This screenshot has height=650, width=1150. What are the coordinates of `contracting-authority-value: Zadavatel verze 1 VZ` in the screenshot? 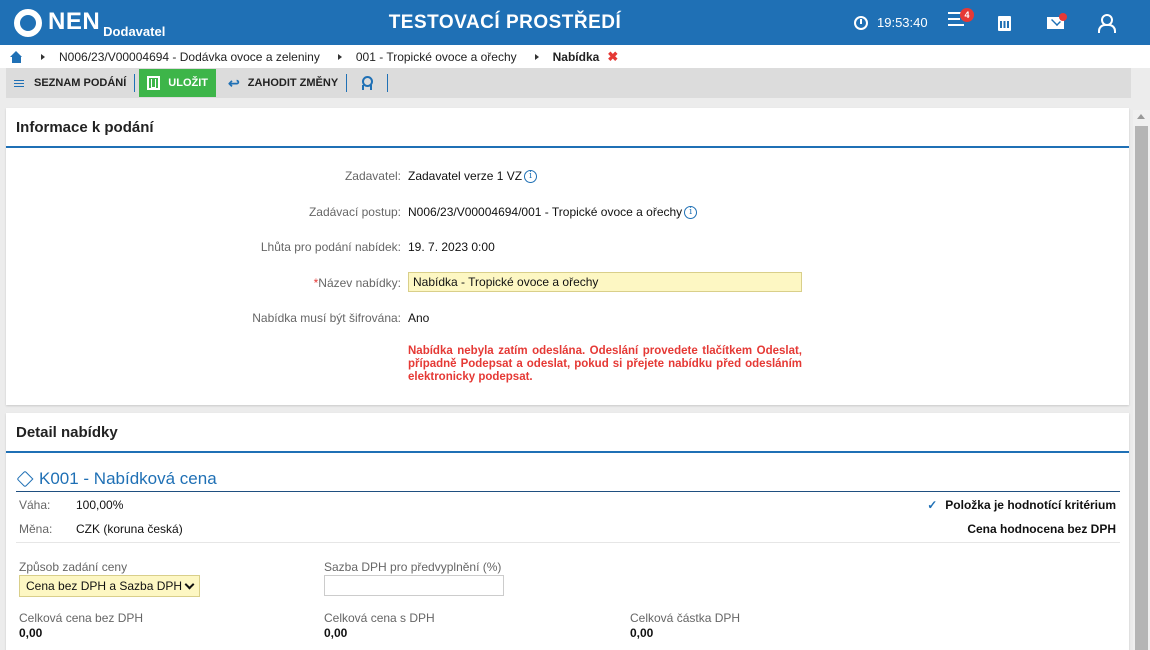 It's located at (465, 176).